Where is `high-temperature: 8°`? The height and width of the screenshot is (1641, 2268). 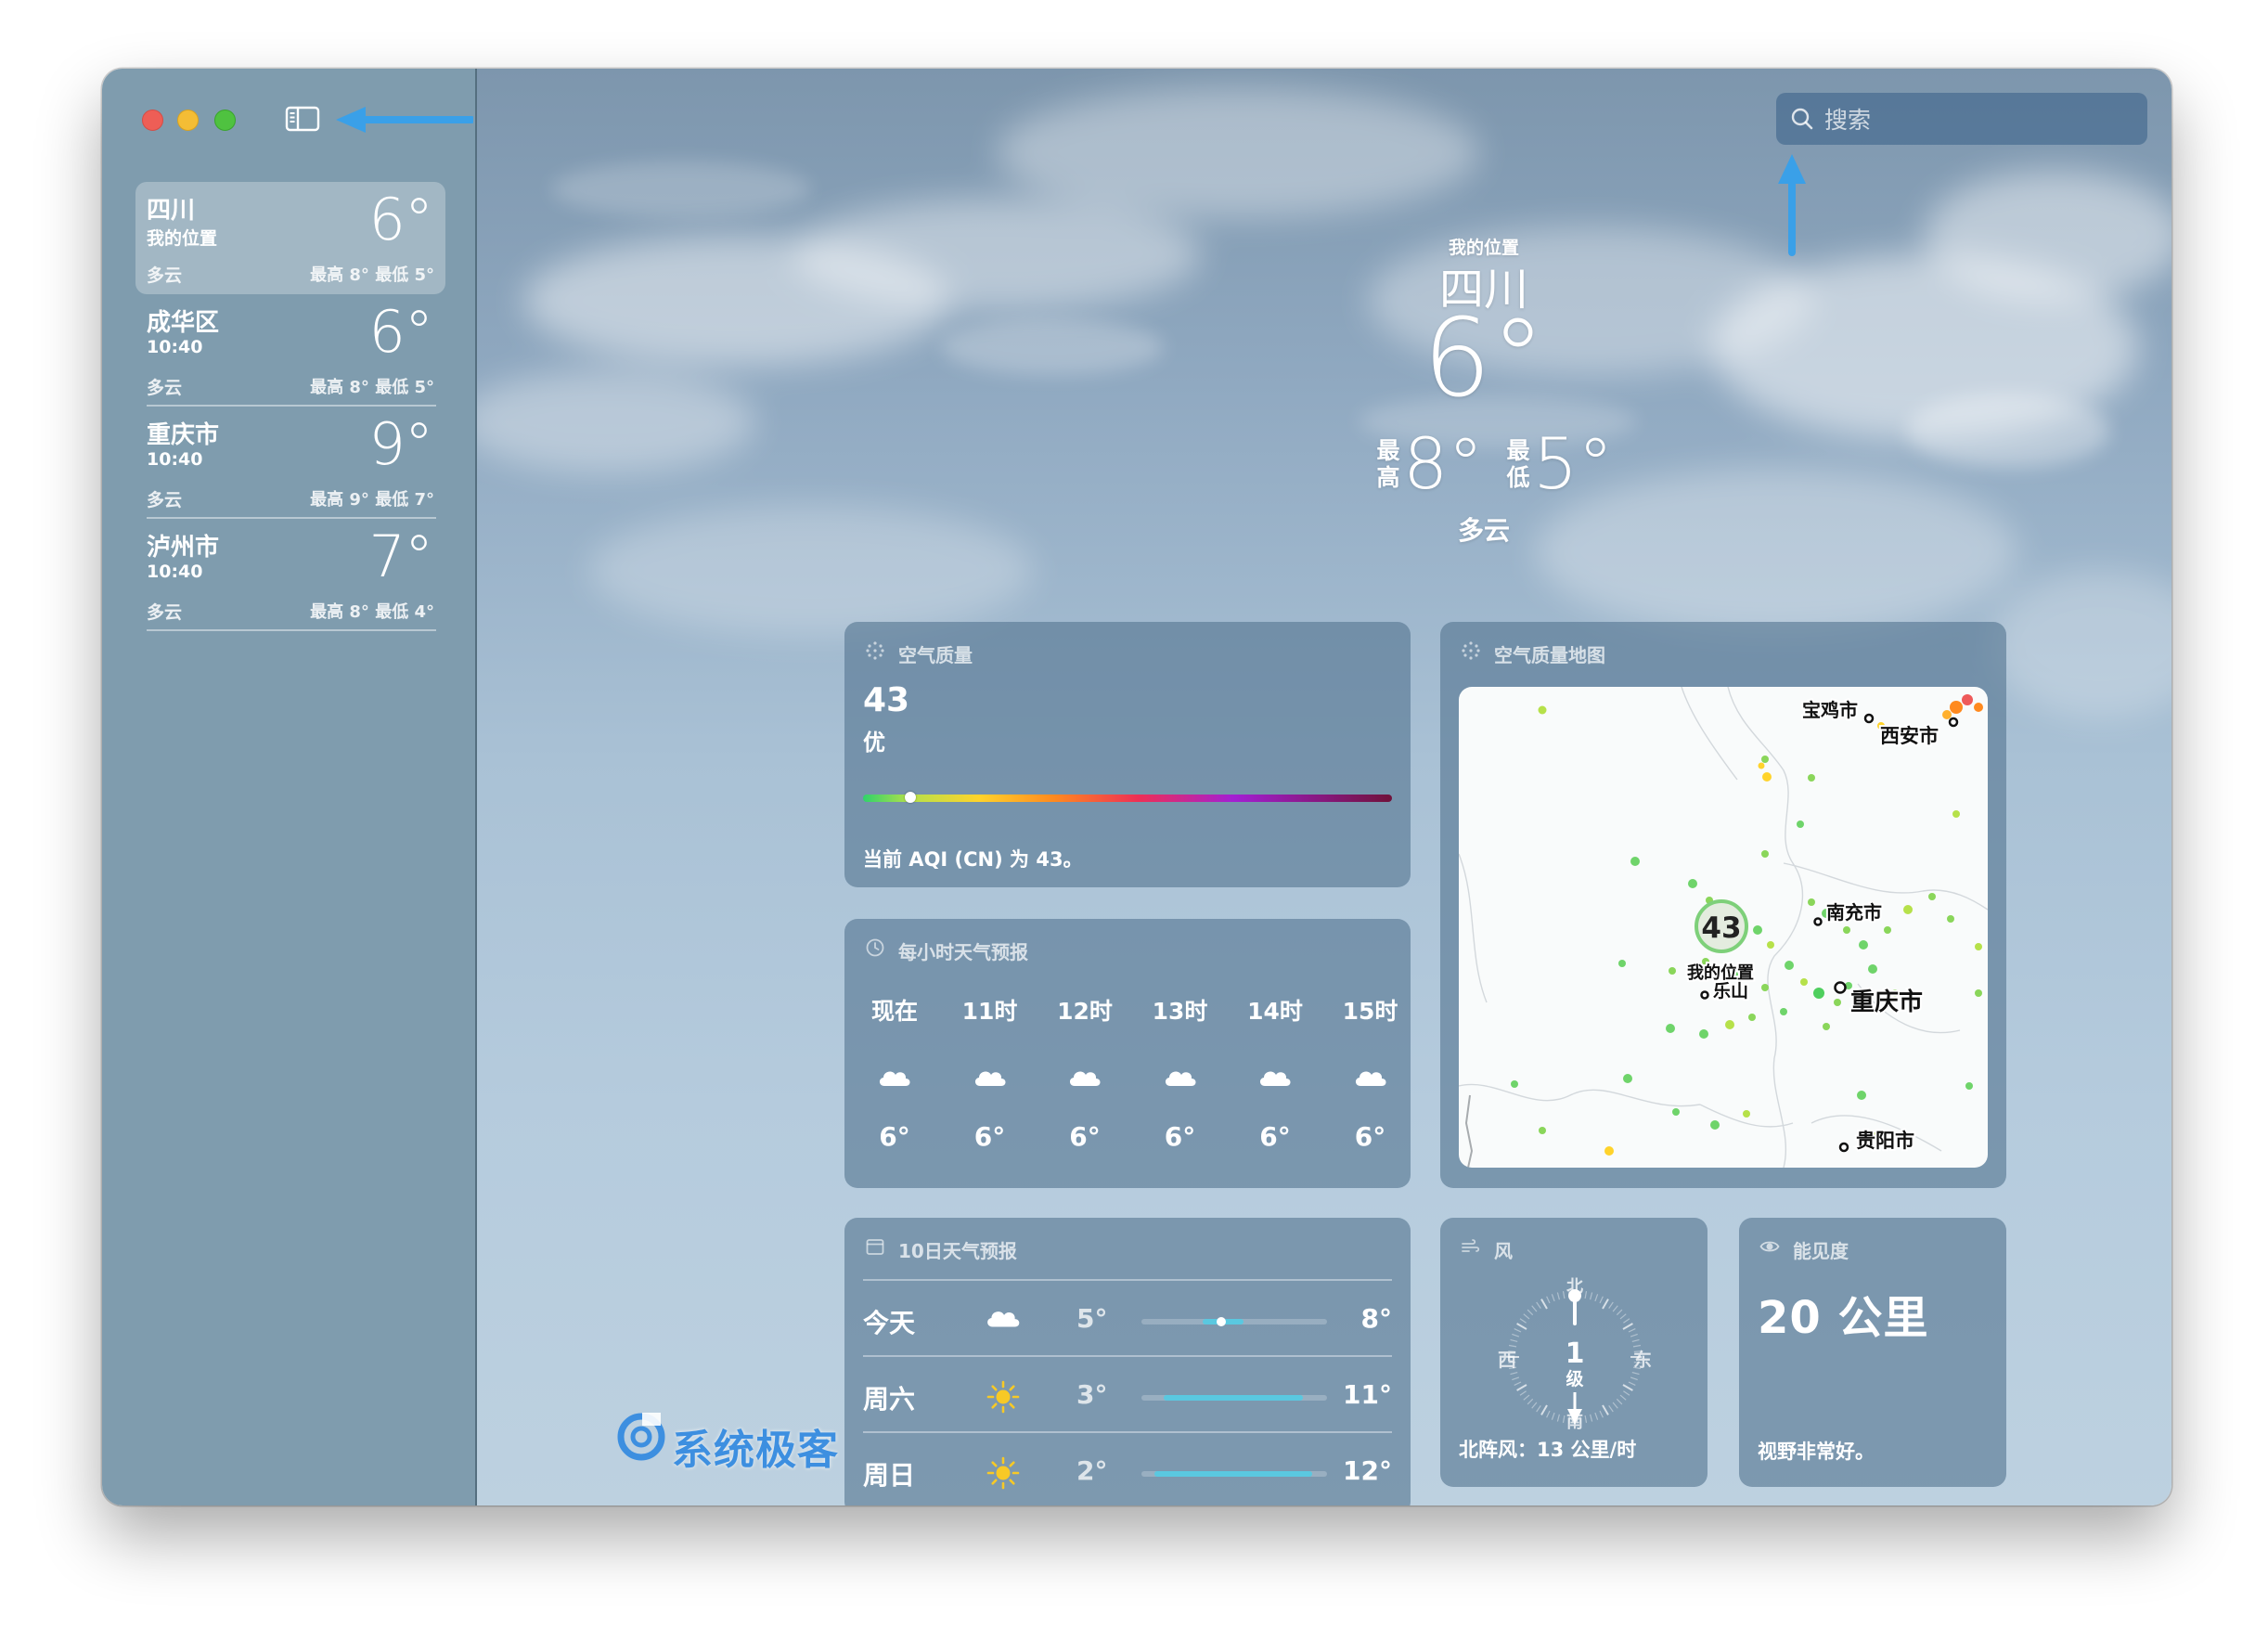
high-temperature: 8° is located at coordinates (1443, 463).